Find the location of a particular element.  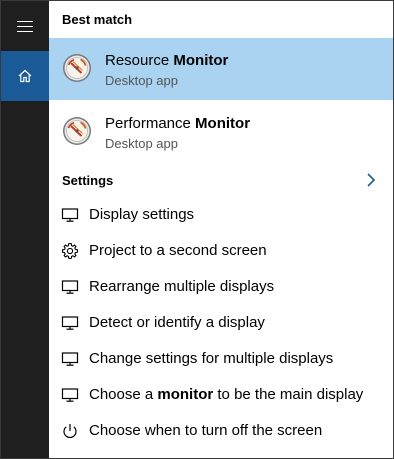

result-performance-monitor: Performance Monitor Desktop app is located at coordinates (221, 132).